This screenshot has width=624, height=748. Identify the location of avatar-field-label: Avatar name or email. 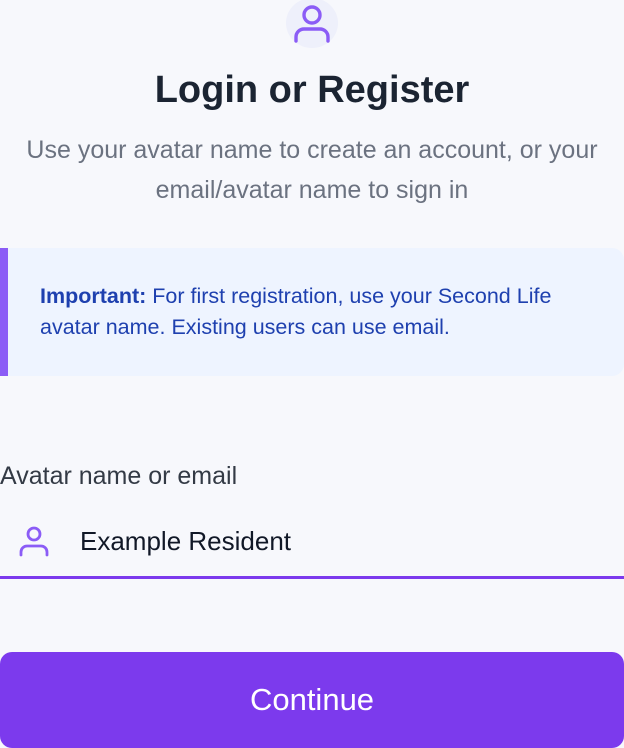
(119, 476).